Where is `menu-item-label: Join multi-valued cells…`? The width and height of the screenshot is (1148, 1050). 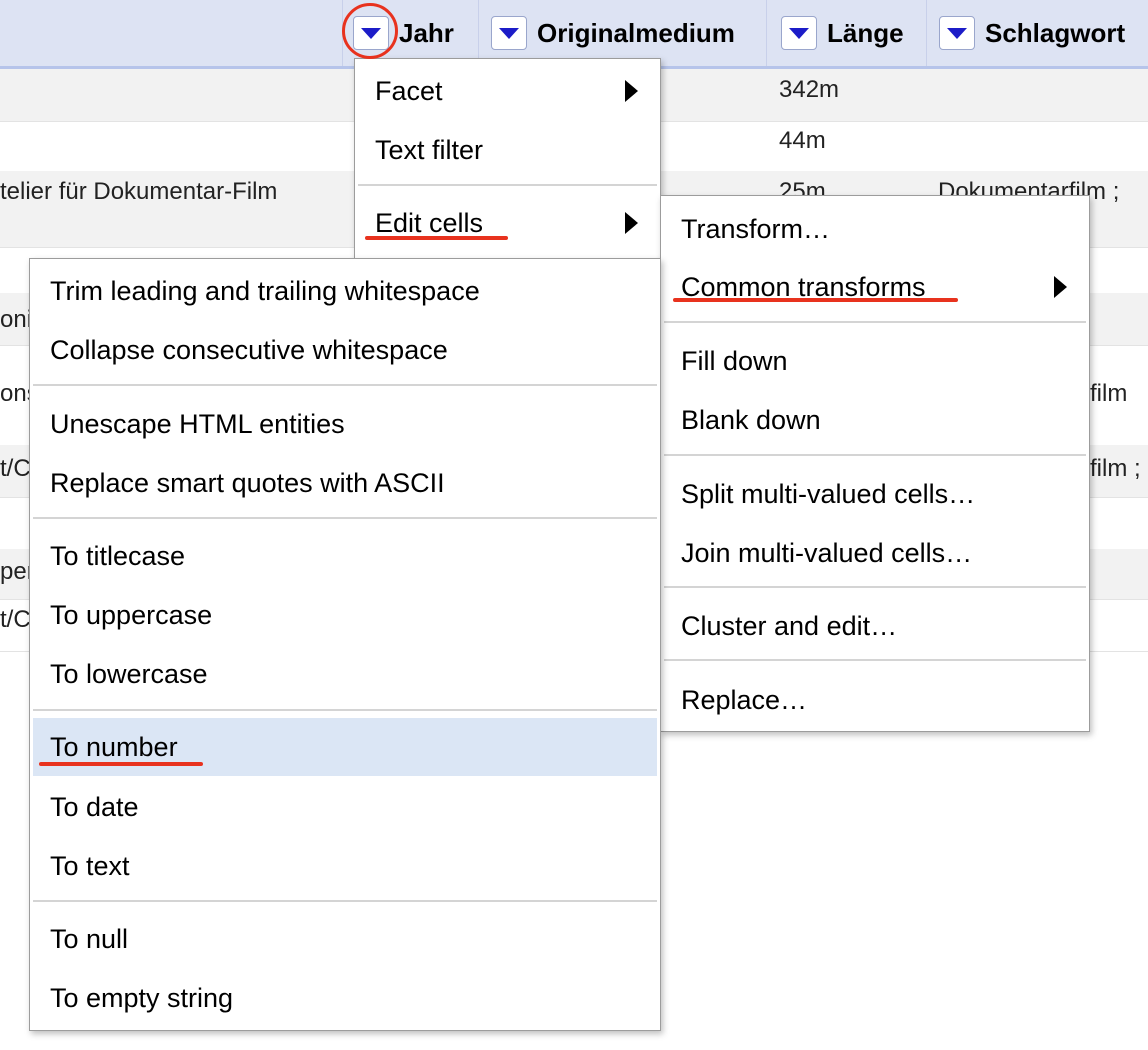
menu-item-label: Join multi-valued cells… is located at coordinates (827, 552).